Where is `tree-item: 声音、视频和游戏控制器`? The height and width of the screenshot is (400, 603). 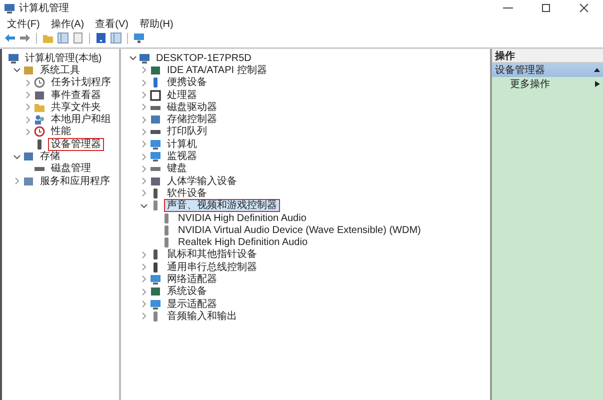 tree-item: 声音、视频和游戏控制器 is located at coordinates (222, 205).